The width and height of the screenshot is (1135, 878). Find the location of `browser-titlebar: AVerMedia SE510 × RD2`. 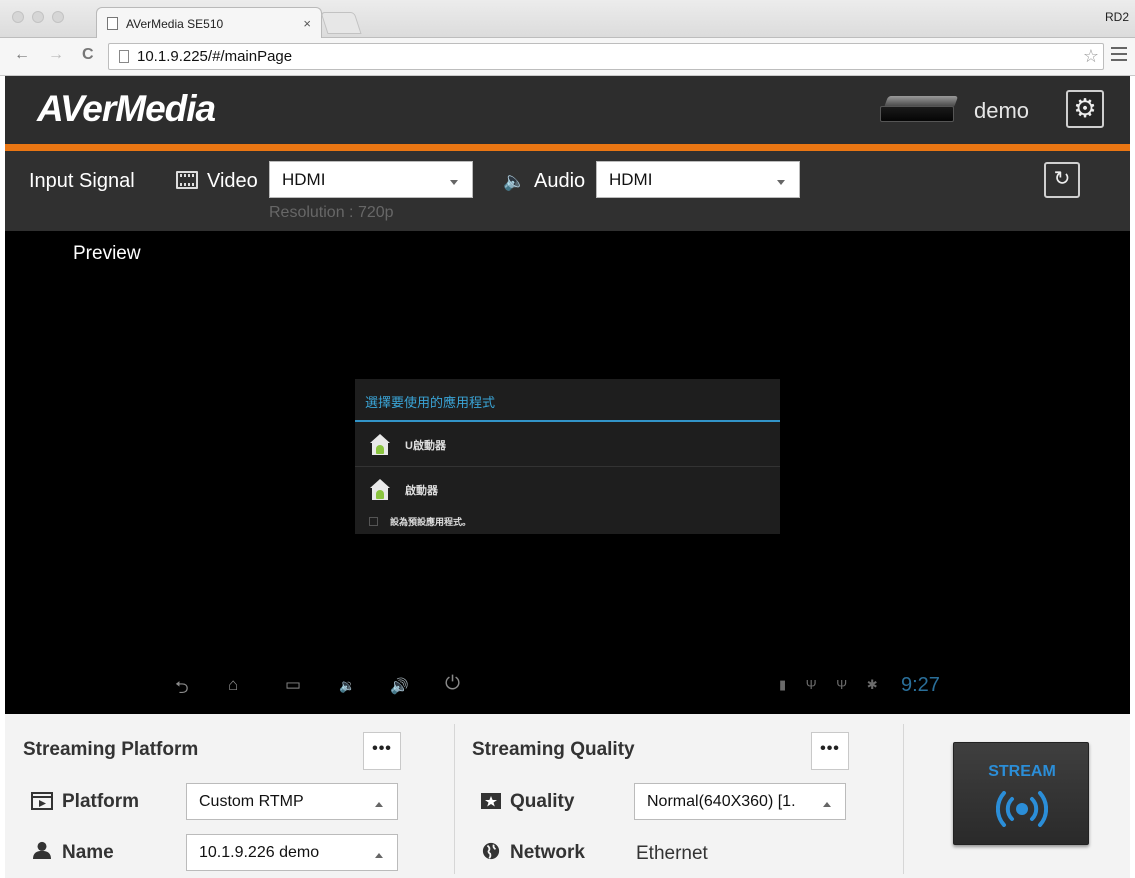

browser-titlebar: AVerMedia SE510 × RD2 is located at coordinates (567, 19).